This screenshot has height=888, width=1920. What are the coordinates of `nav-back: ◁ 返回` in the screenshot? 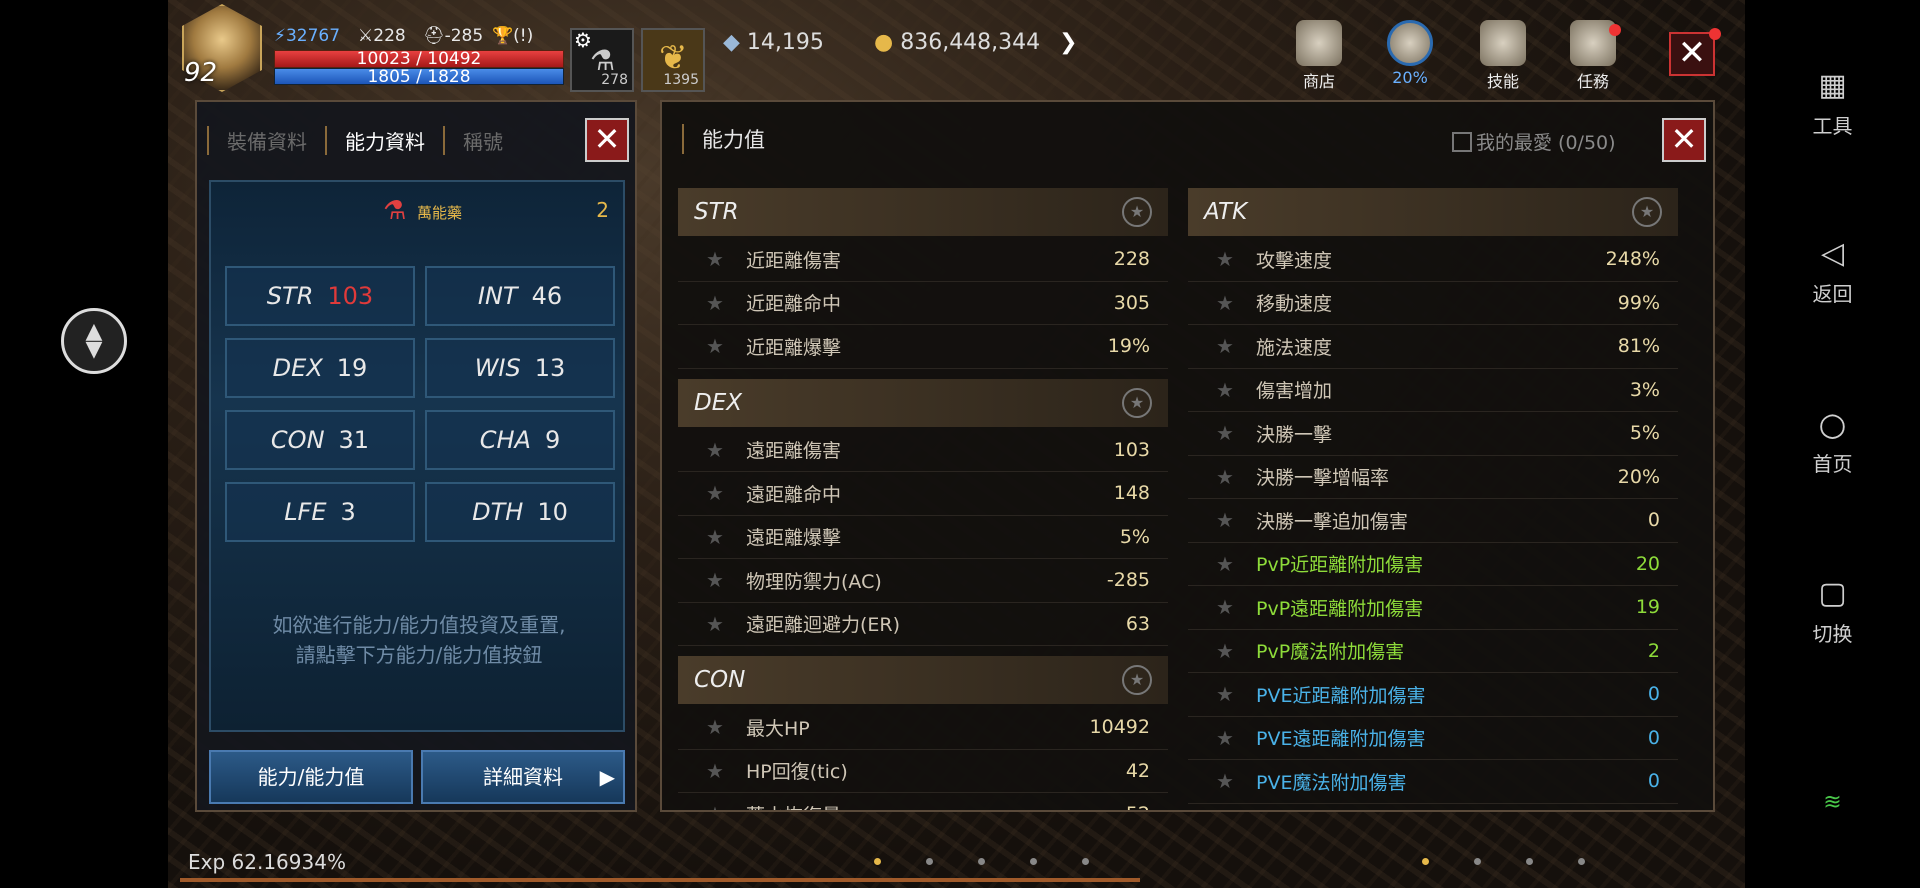 It's located at (1832, 272).